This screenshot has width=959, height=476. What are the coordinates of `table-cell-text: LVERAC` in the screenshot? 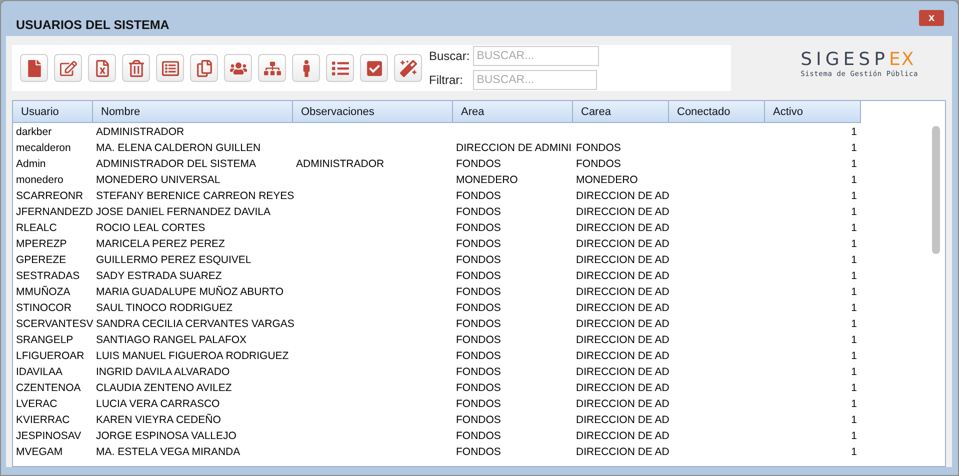 It's located at (36, 404).